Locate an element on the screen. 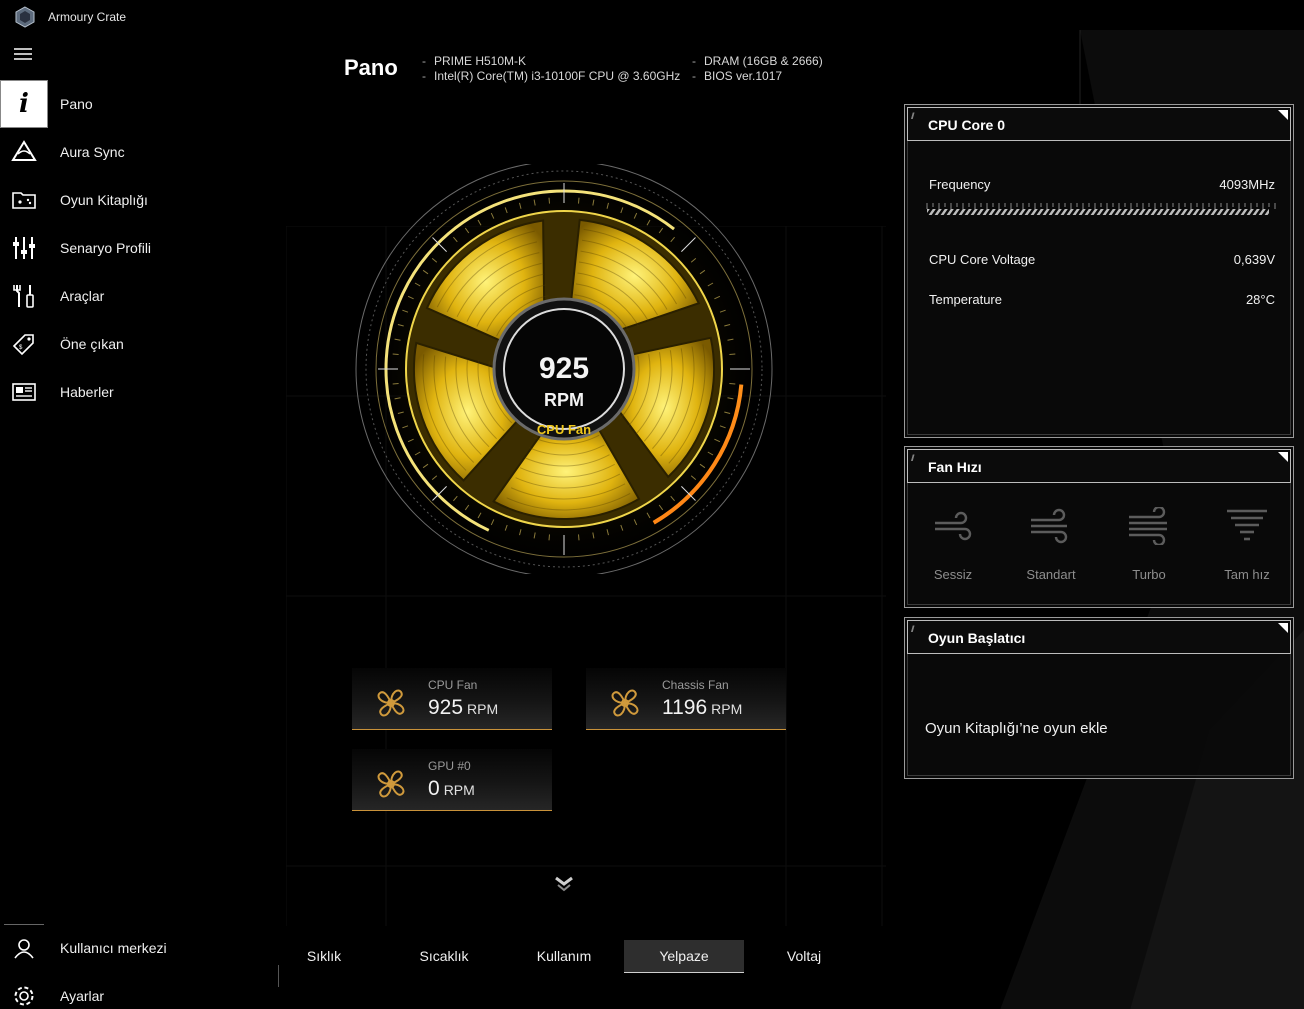 This screenshot has height=1009, width=1304. fan-name: CPU Fan is located at coordinates (453, 685).